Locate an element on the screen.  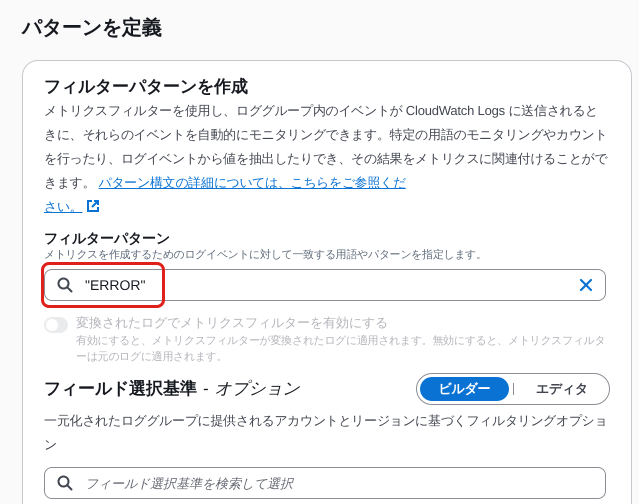
card-title: フィルターパターンを作成 is located at coordinates (146, 87).